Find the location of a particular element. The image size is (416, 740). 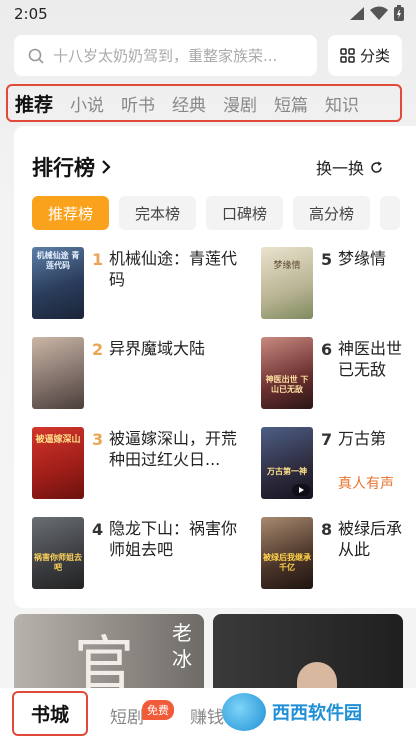

grid-icon is located at coordinates (347, 55).